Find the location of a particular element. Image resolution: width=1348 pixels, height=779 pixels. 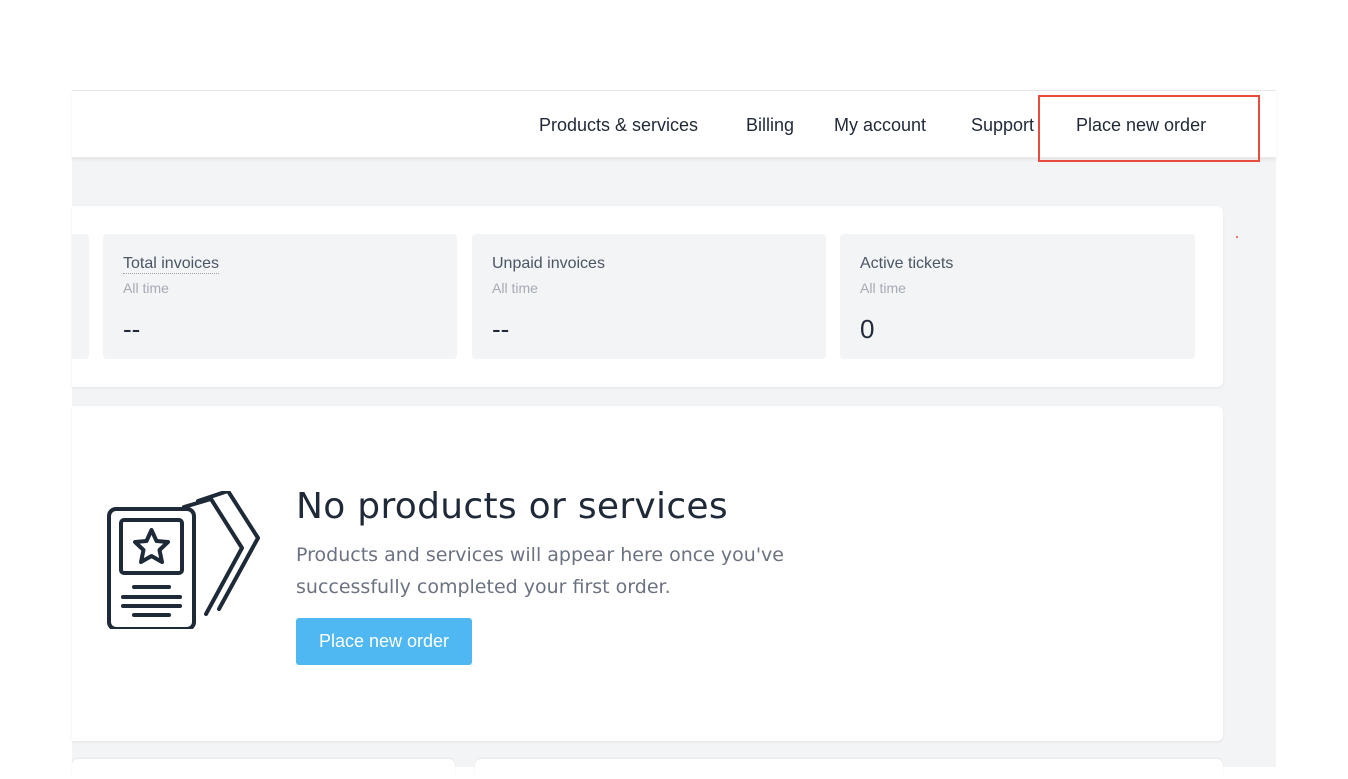

nav-support: Support is located at coordinates (1002, 125).